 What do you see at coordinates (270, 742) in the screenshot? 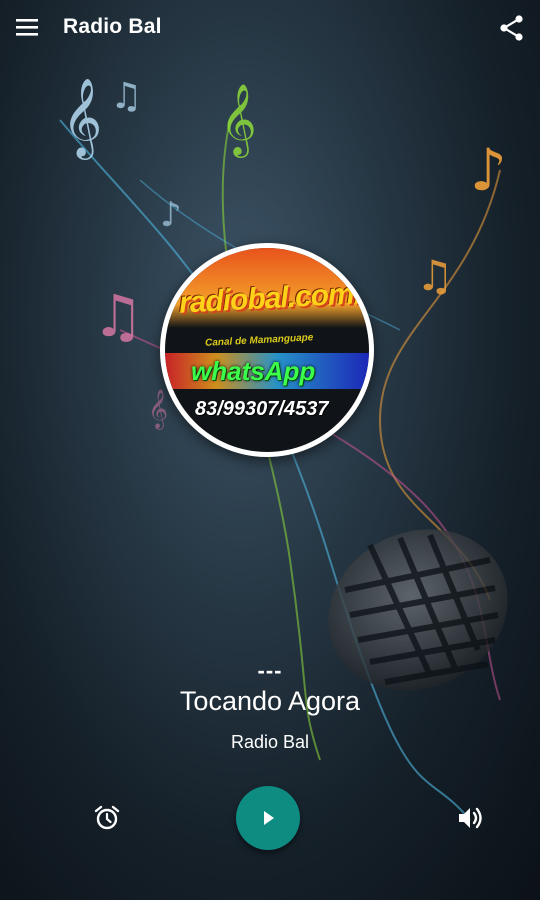
I see `station-name: Radio Bal` at bounding box center [270, 742].